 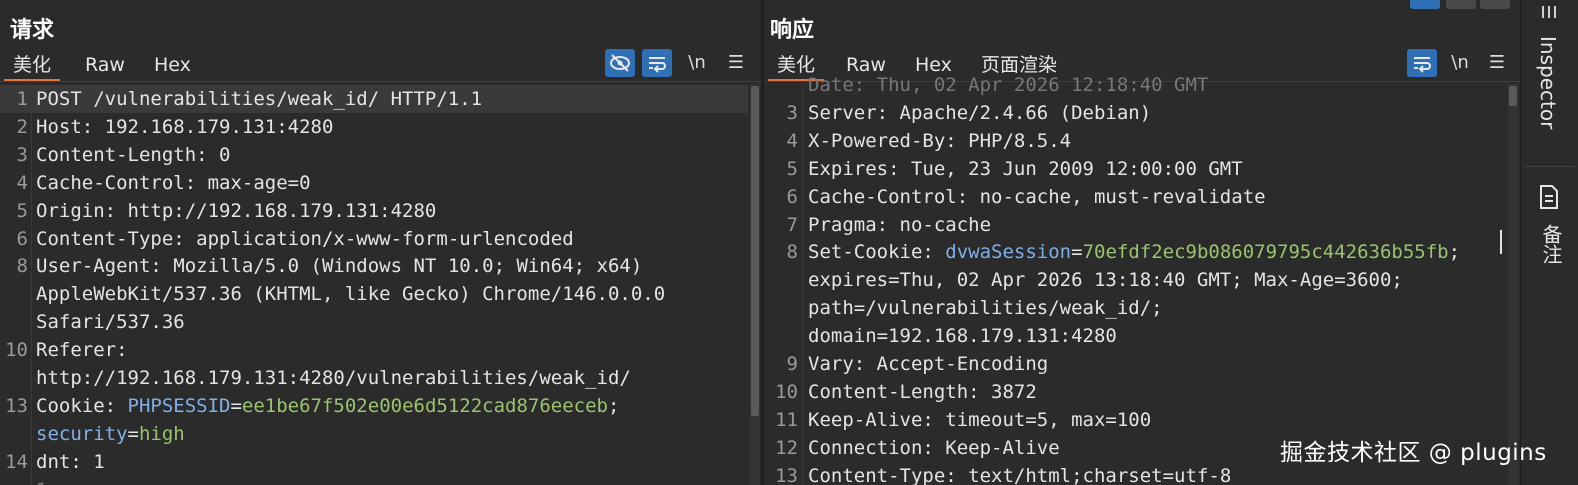 I want to click on response-code-line: 7 Pragma: no-cache, so click(x=1135, y=225).